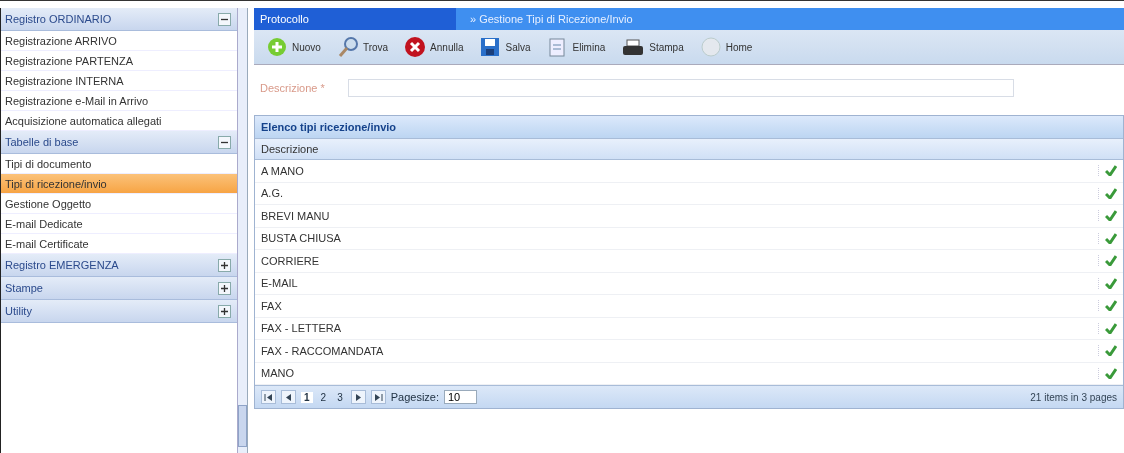 The image size is (1124, 453). What do you see at coordinates (277, 373) in the screenshot?
I see `table-cell-text: MANO` at bounding box center [277, 373].